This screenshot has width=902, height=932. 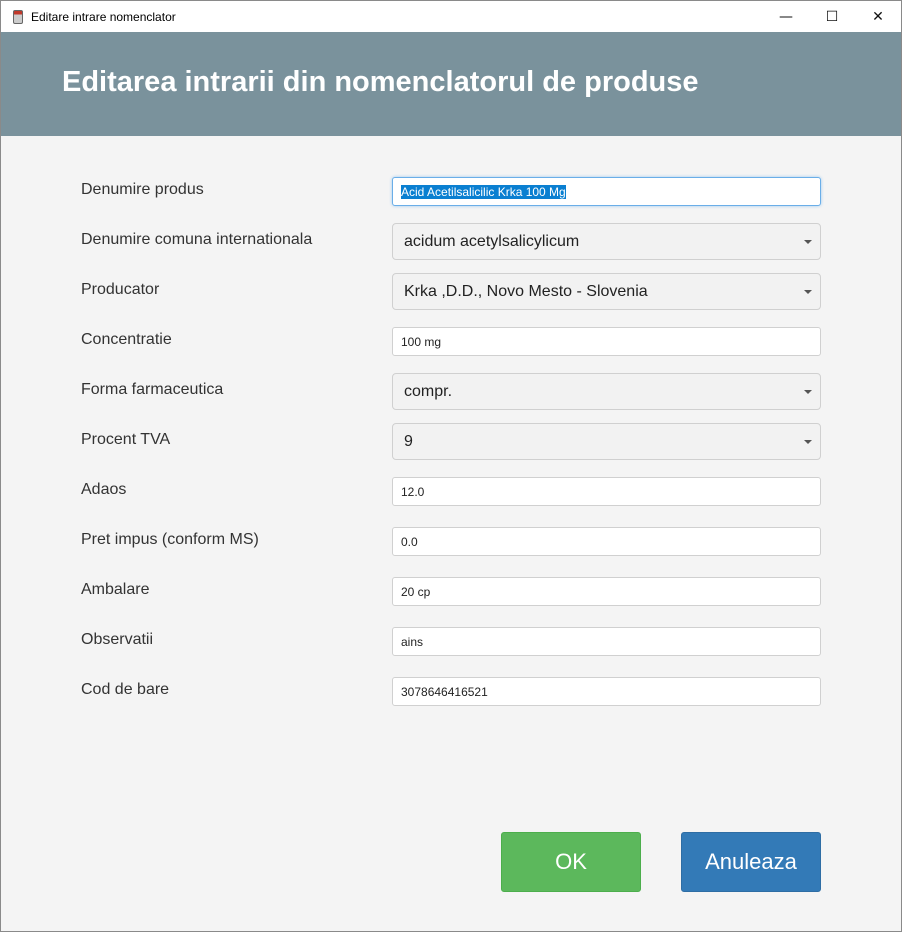 What do you see at coordinates (408, 441) in the screenshot?
I see `tva-value: 9` at bounding box center [408, 441].